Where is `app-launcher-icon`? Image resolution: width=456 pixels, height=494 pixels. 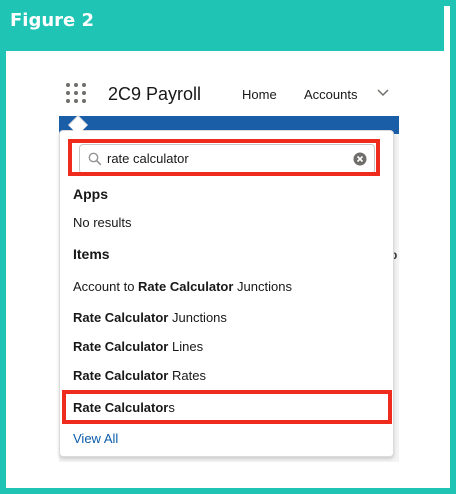
app-launcher-icon is located at coordinates (76, 93).